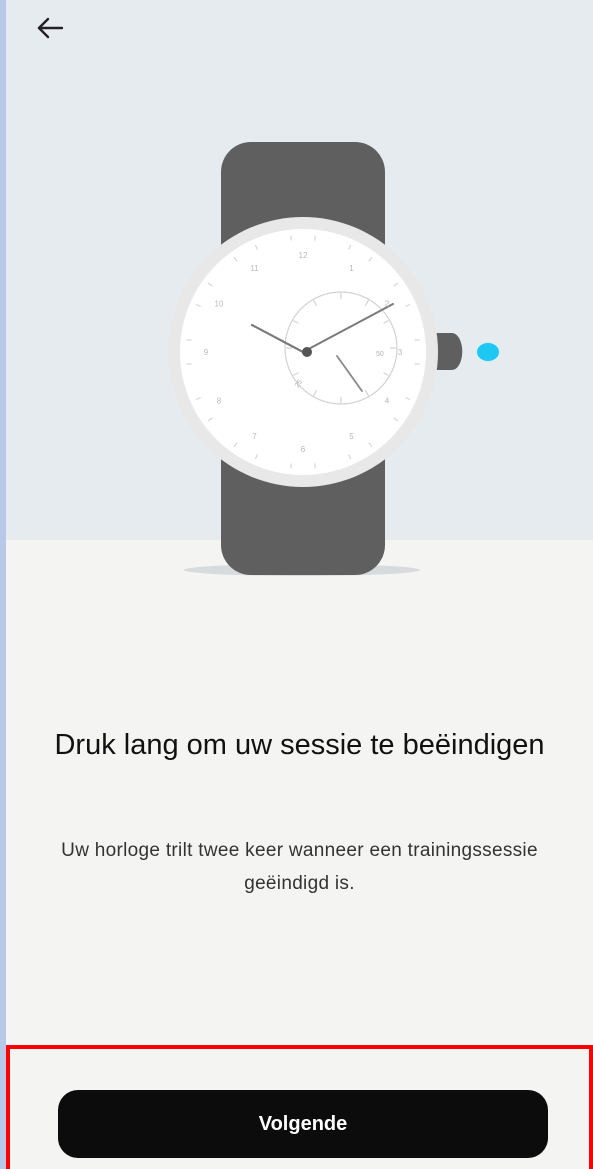 Image resolution: width=593 pixels, height=1169 pixels. What do you see at coordinates (387, 401) in the screenshot?
I see `dial-number: 4` at bounding box center [387, 401].